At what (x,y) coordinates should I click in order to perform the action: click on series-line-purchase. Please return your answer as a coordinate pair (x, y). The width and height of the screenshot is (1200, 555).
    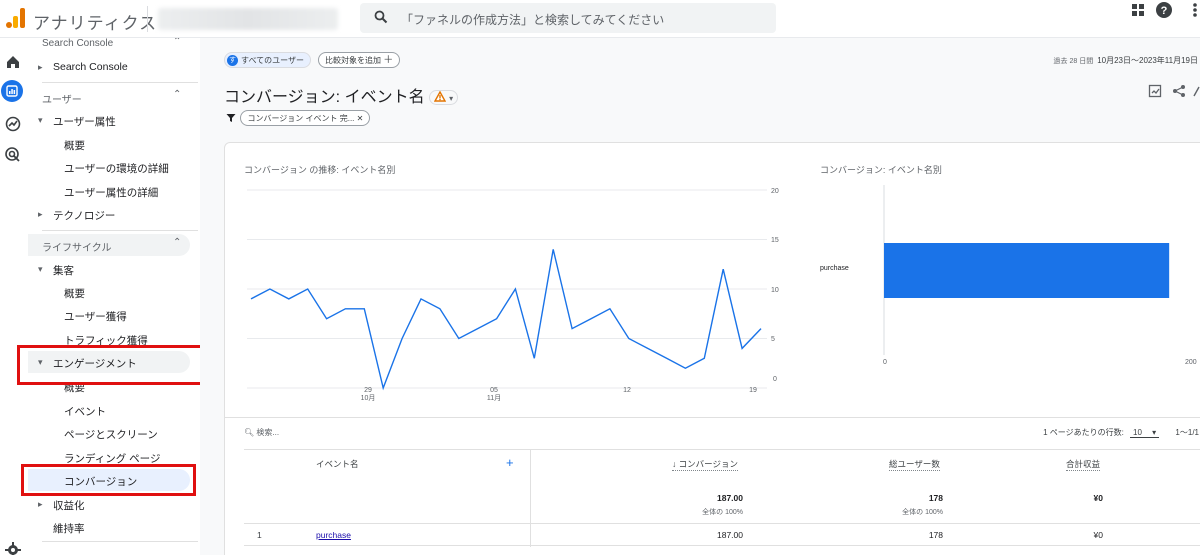
    Looking at the image, I should click on (506, 320).